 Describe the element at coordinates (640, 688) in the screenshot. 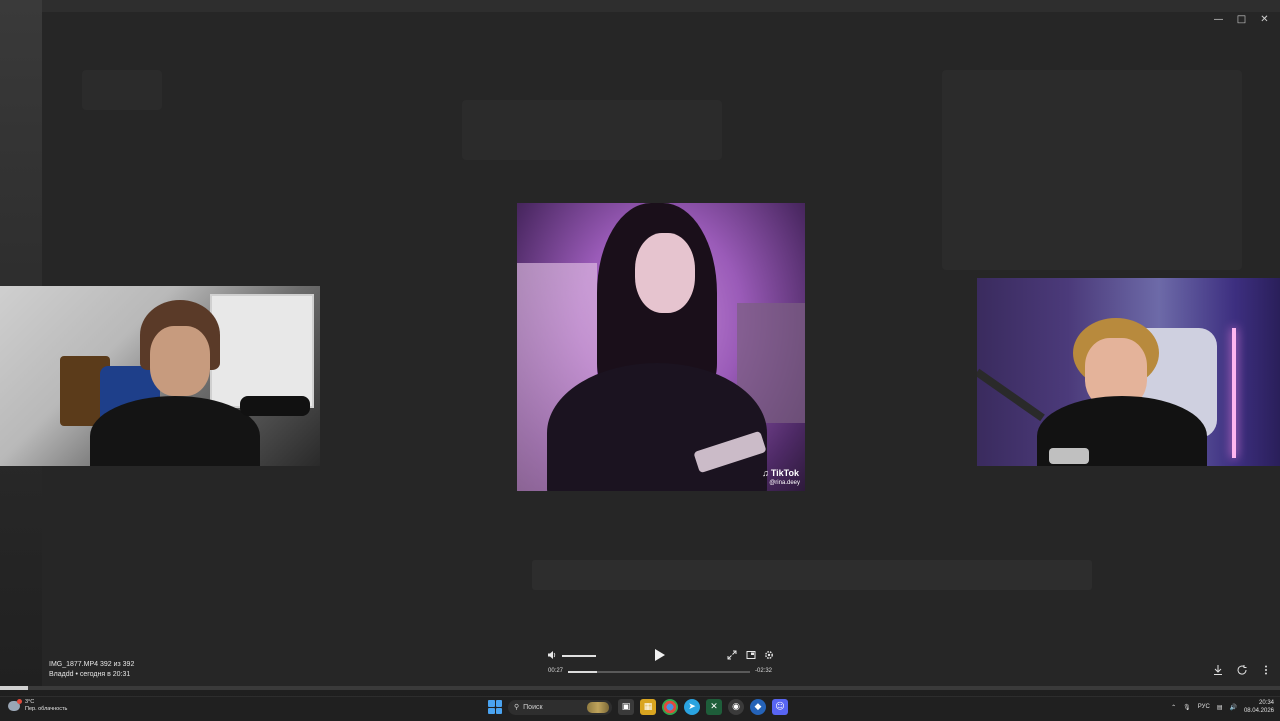

I see `thumbnail-strip-progress` at that location.